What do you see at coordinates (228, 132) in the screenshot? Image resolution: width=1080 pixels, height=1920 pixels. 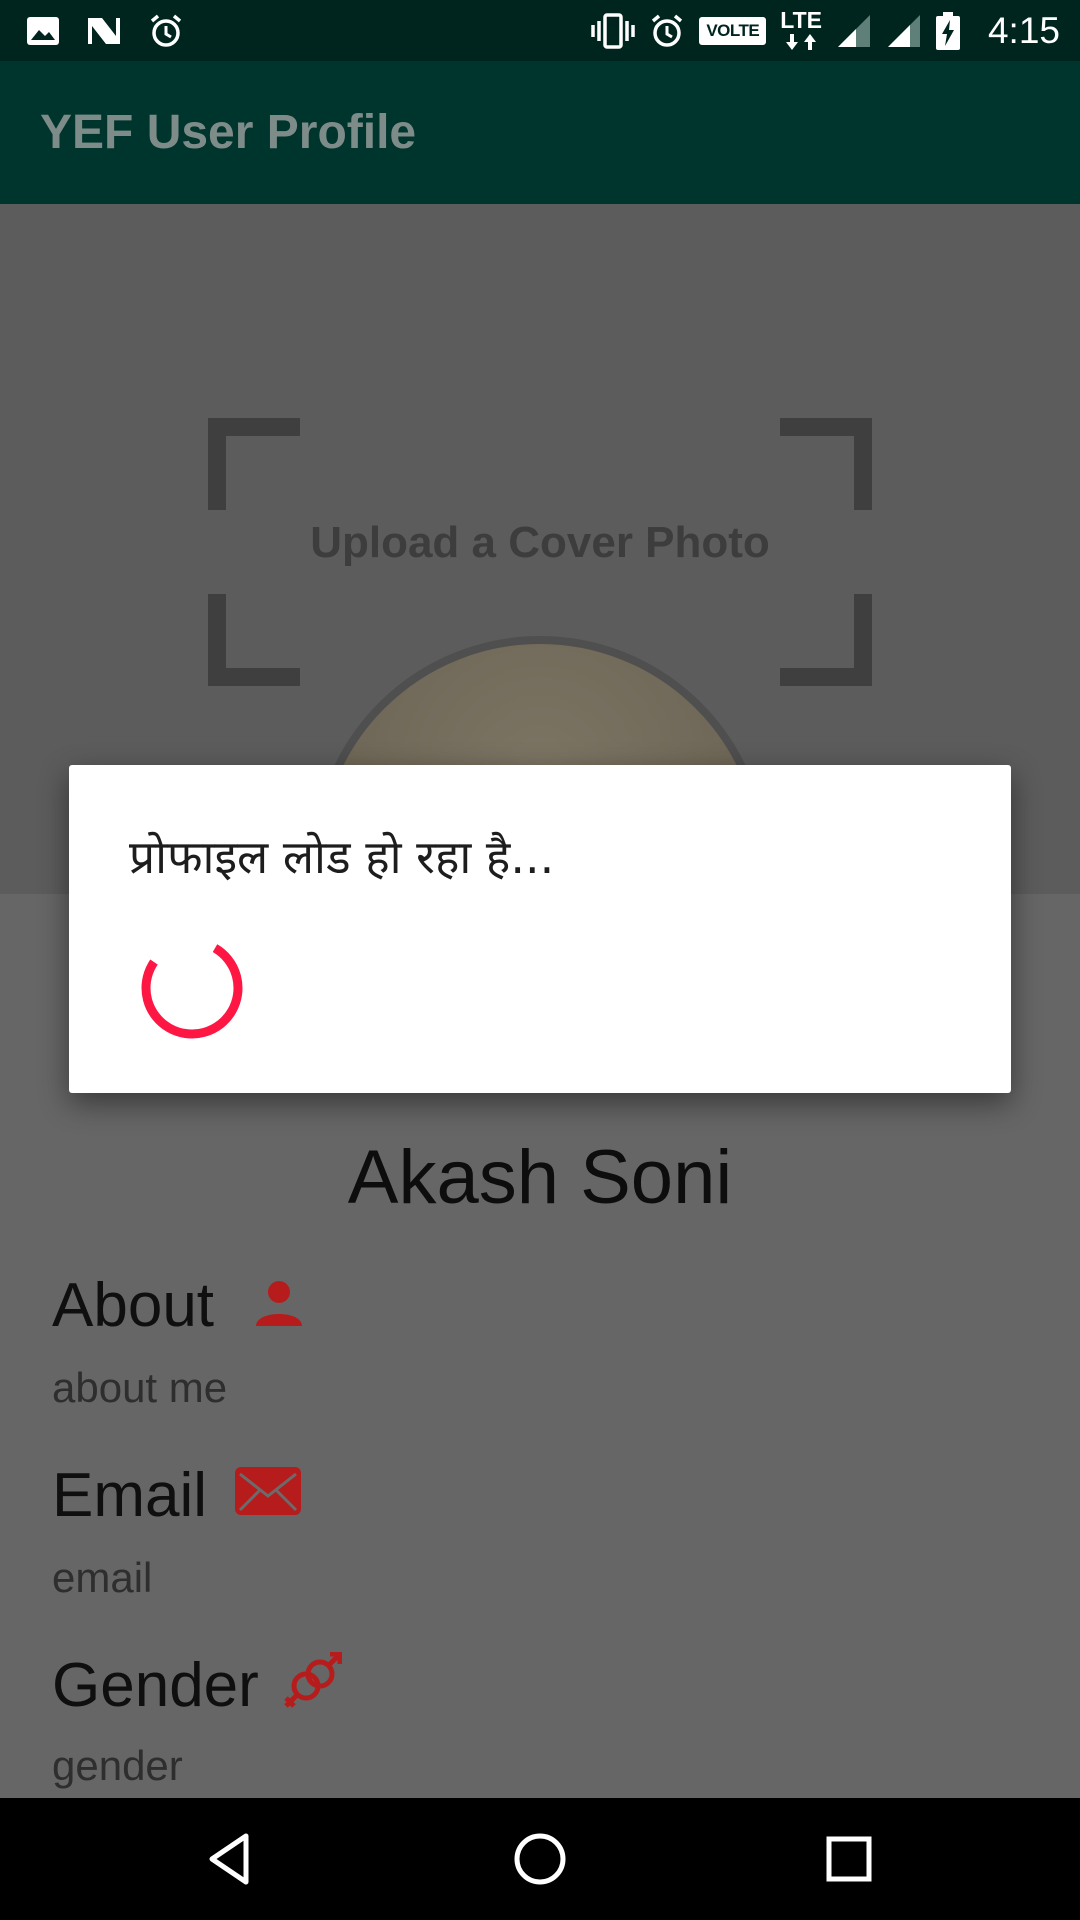 I see `app-title: YEF User Profile` at bounding box center [228, 132].